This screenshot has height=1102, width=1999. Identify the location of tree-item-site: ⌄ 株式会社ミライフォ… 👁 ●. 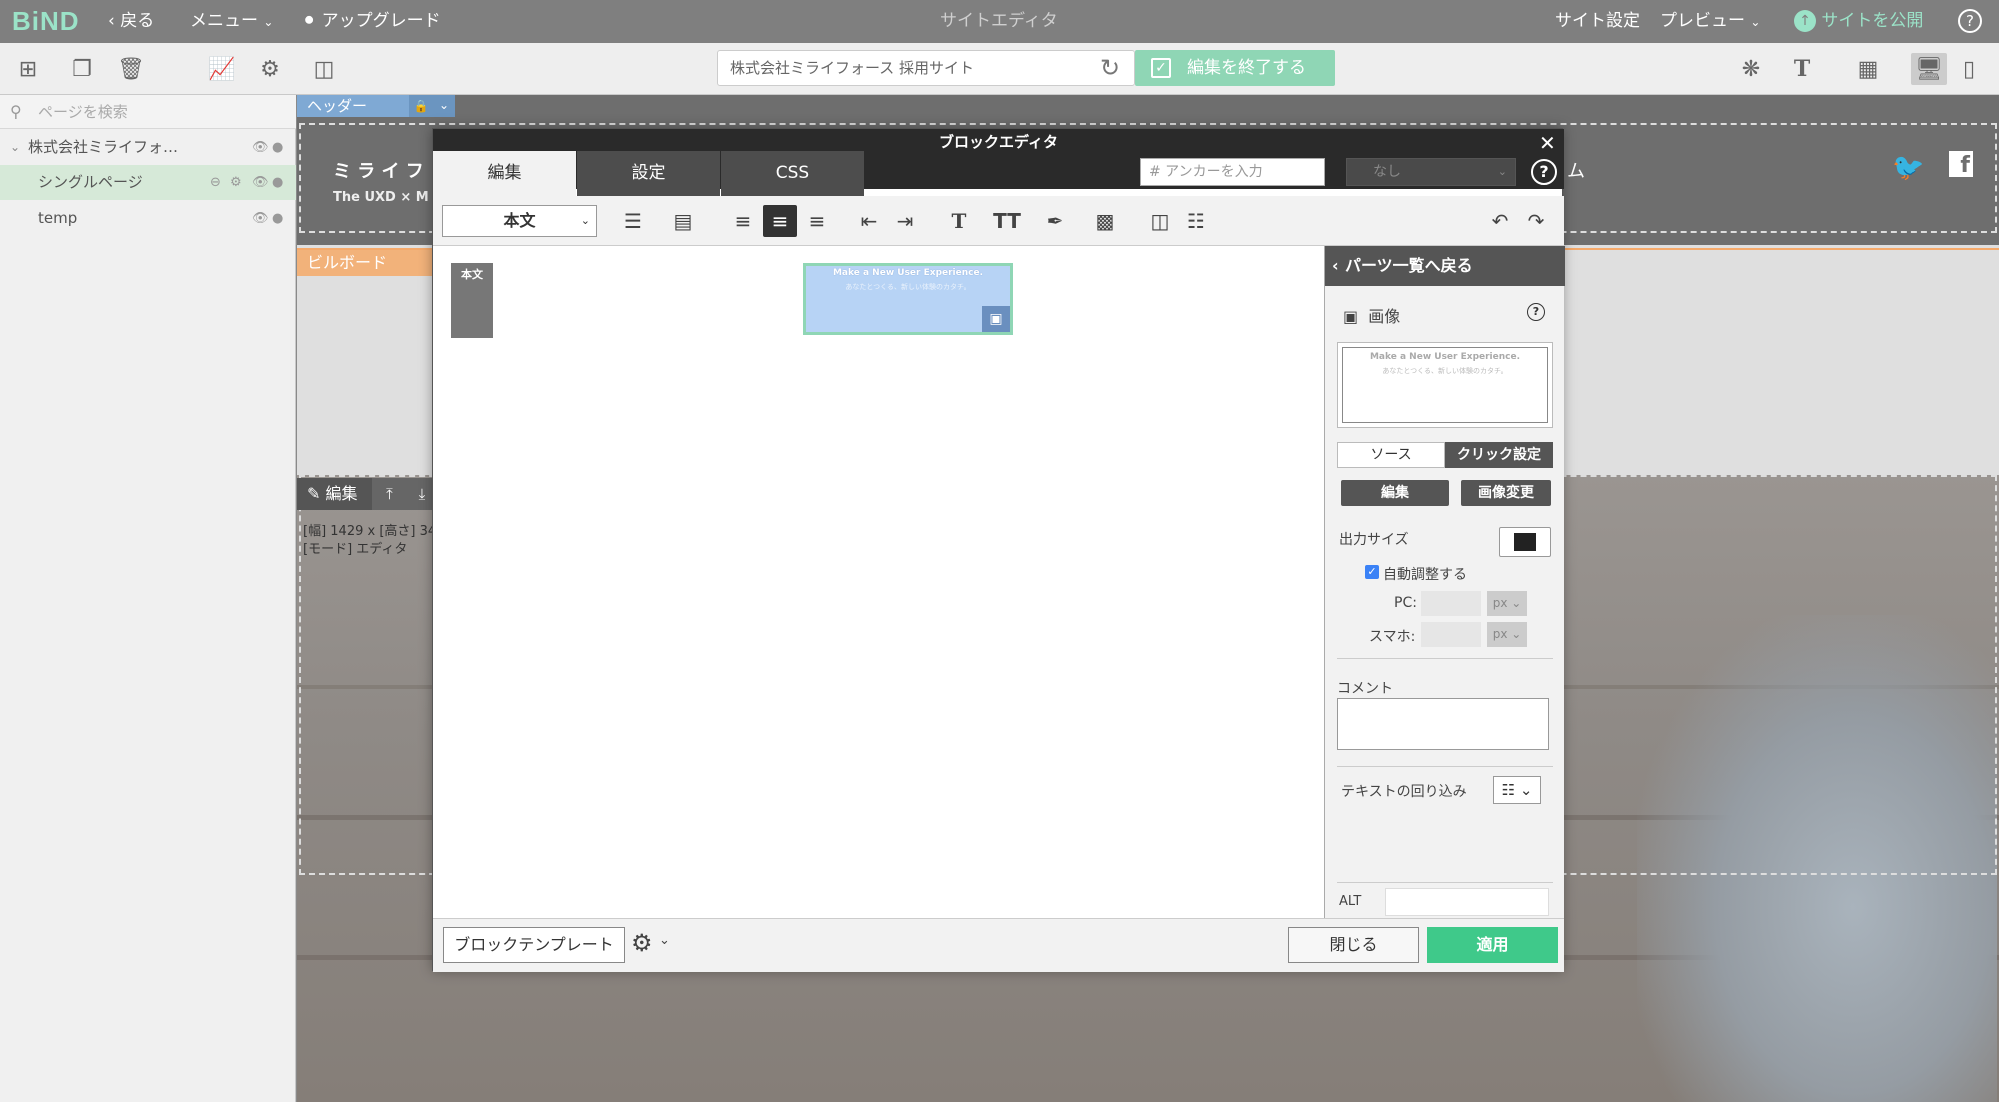
(148, 147).